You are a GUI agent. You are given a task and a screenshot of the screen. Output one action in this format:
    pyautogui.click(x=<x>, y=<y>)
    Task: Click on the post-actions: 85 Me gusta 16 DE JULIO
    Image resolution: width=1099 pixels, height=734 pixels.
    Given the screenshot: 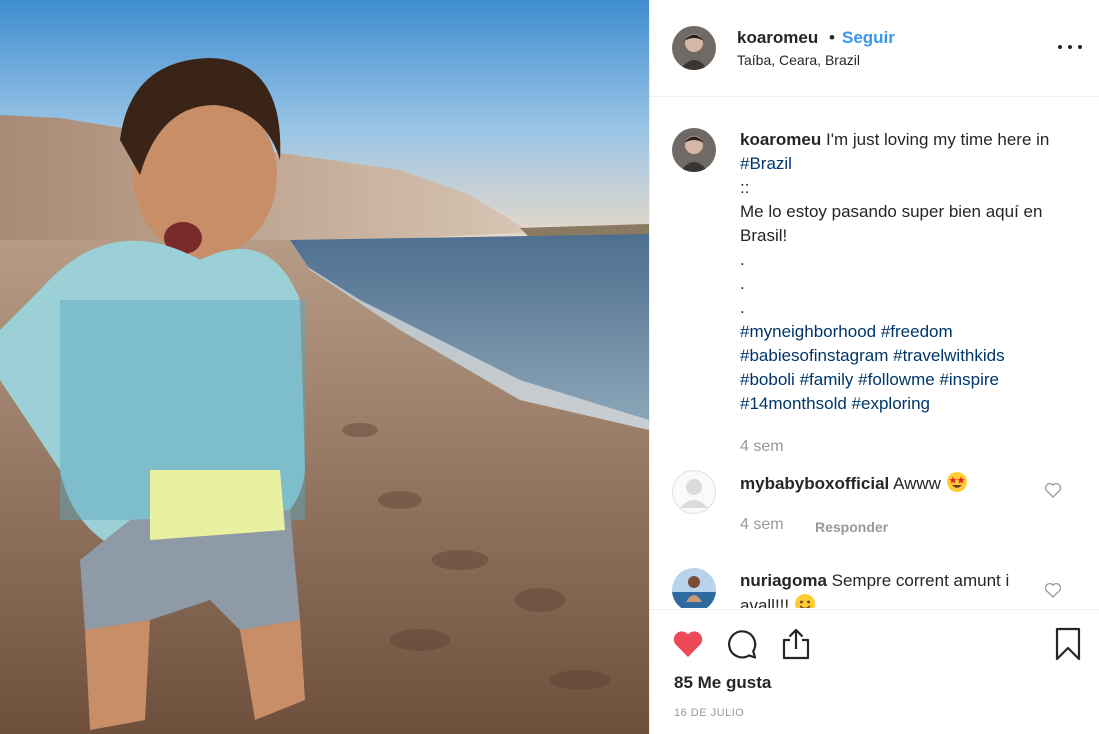 What is the action you would take?
    pyautogui.click(x=874, y=671)
    